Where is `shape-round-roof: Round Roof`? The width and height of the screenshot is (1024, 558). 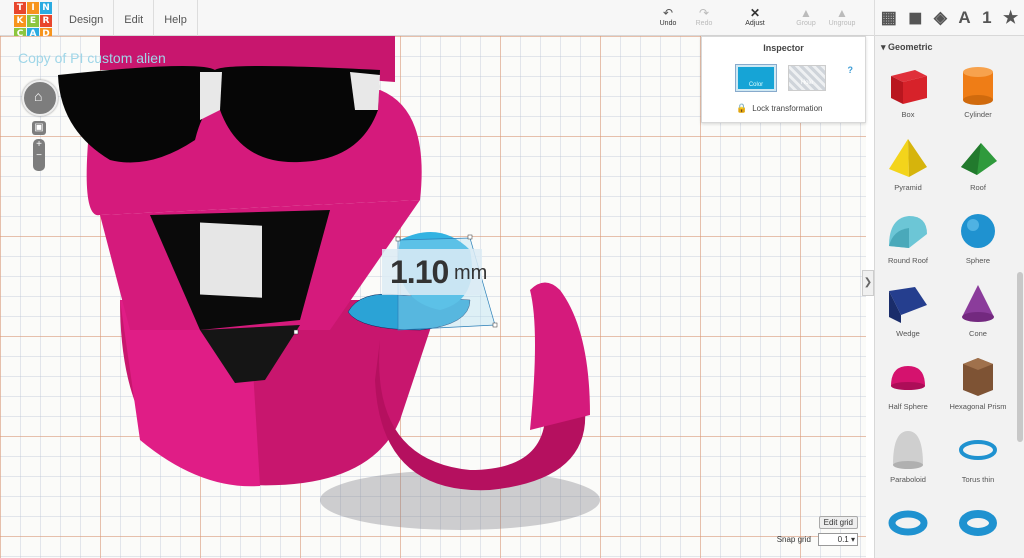
shape-round-roof: Round Roof is located at coordinates (908, 239).